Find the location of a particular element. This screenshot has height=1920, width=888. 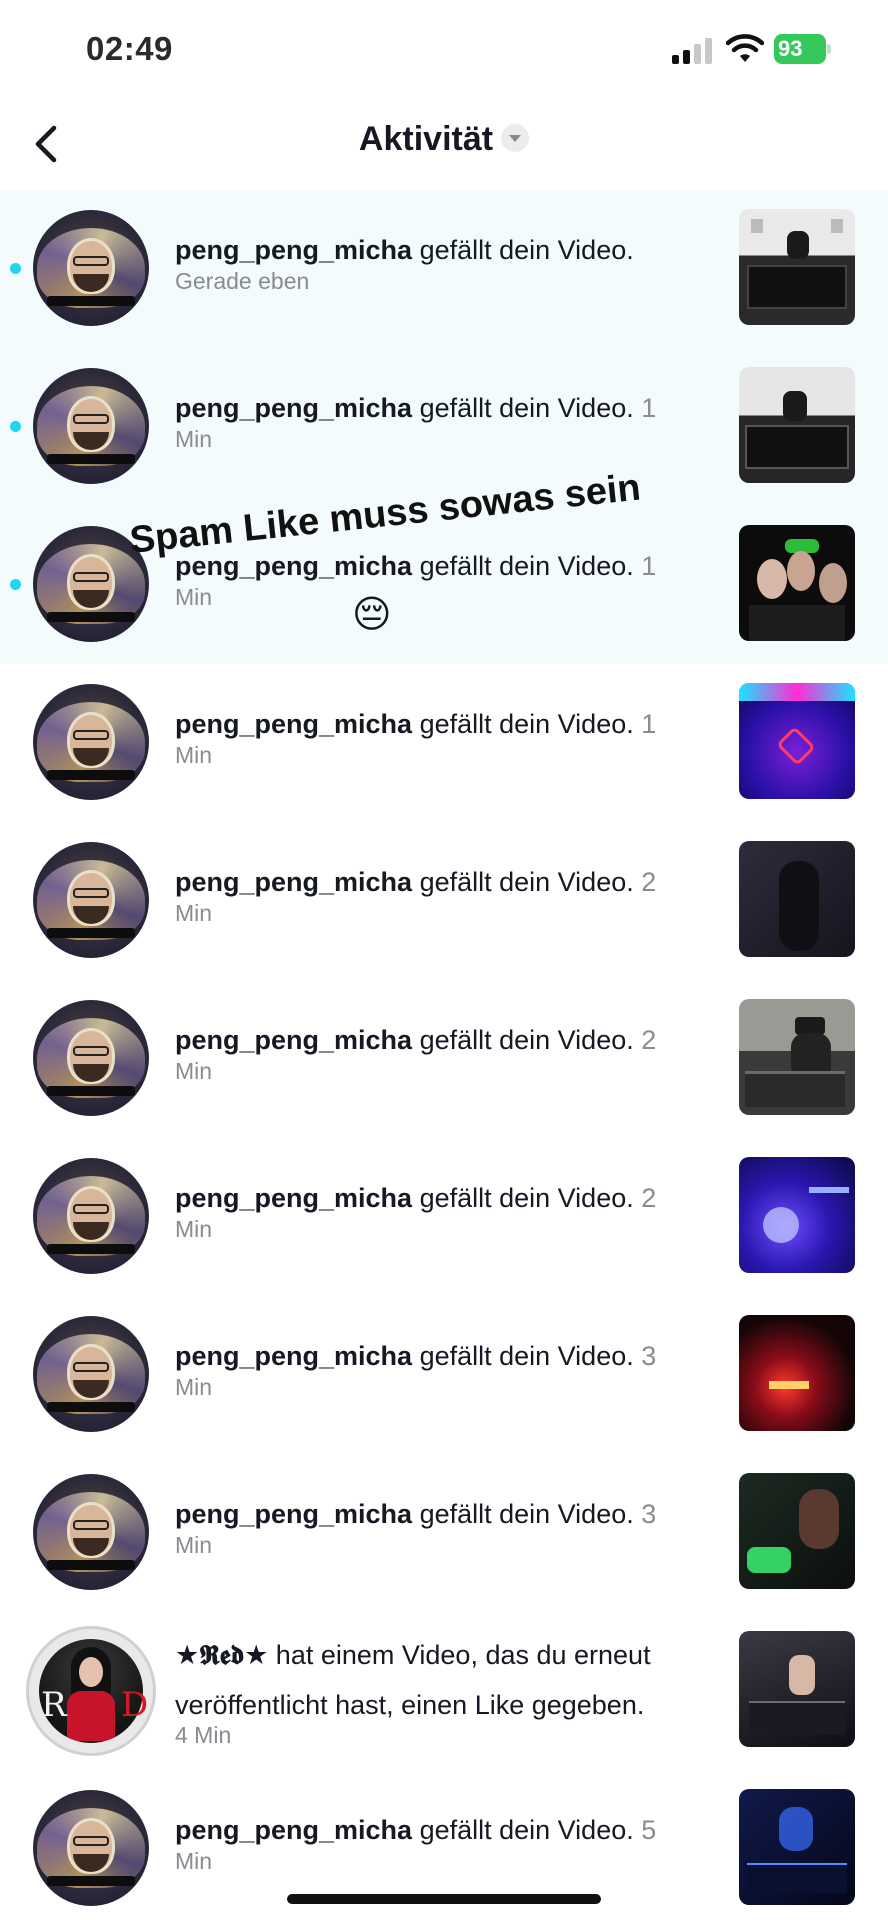

status-bar: 02:49 93 is located at coordinates (444, 50).